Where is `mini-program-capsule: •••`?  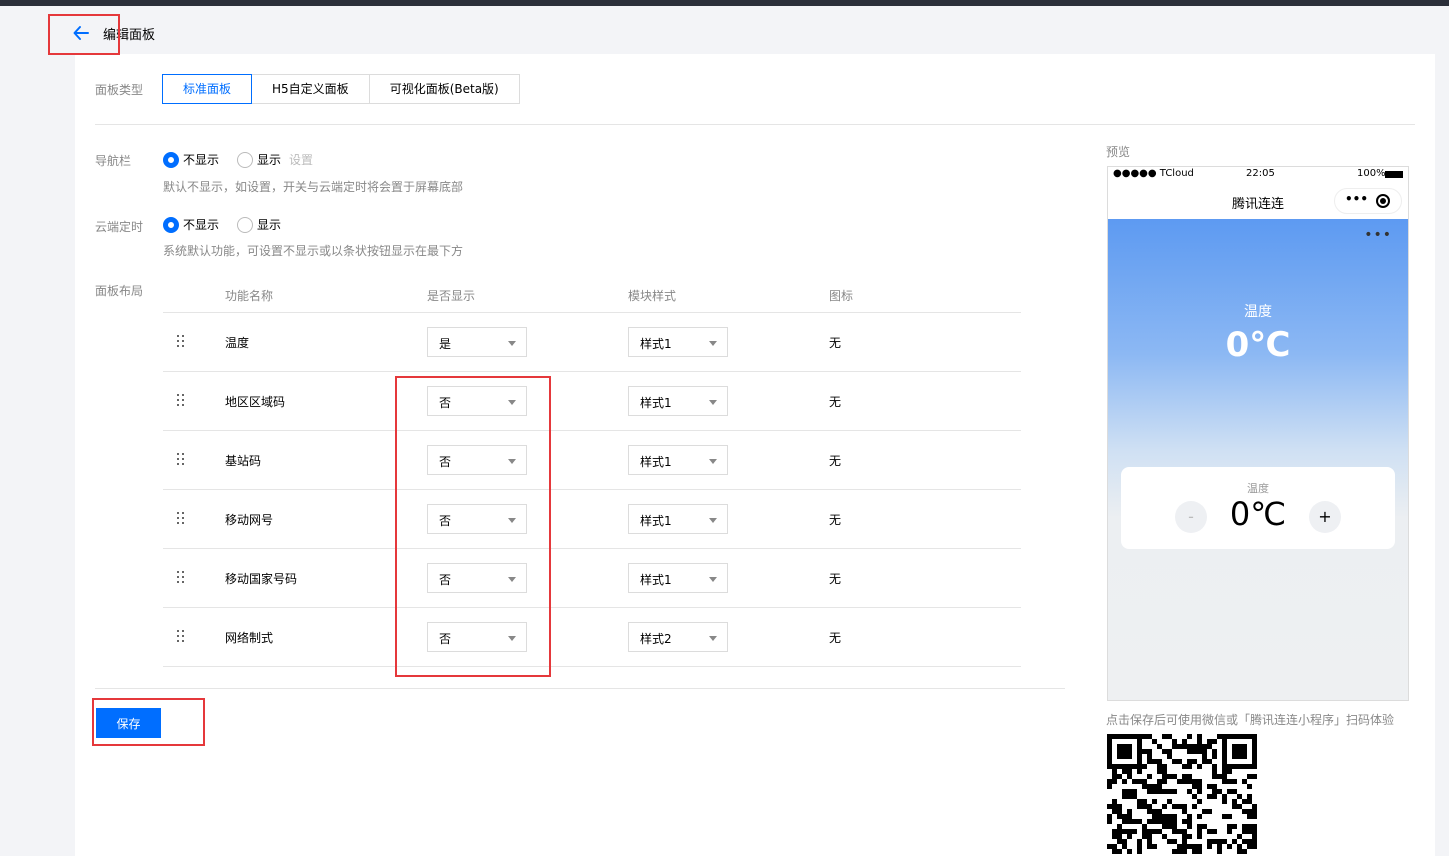 mini-program-capsule: ••• is located at coordinates (1368, 201).